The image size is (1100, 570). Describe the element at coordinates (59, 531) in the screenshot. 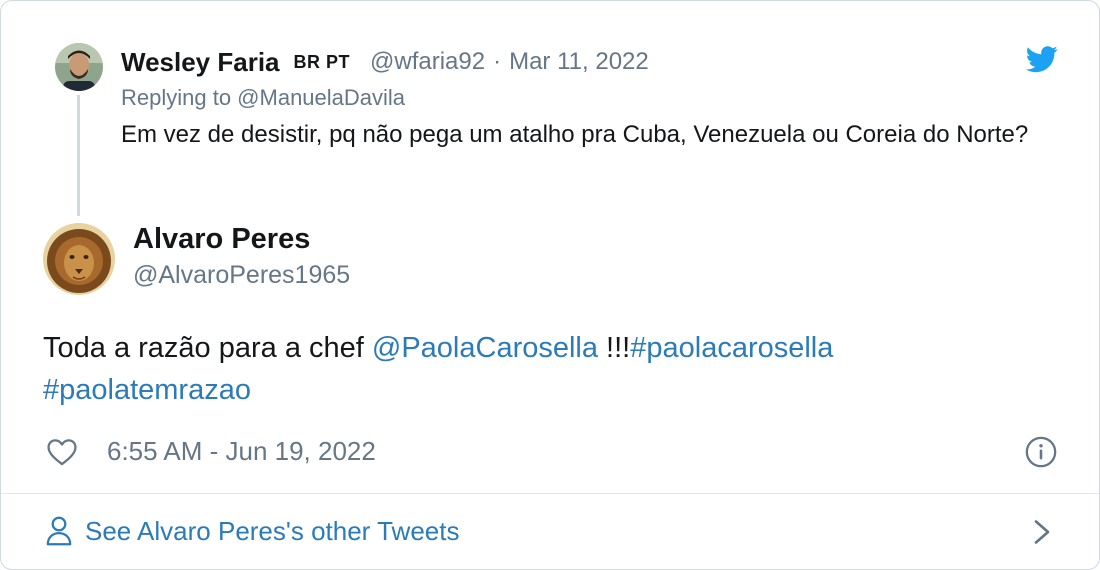

I see `person-icon` at that location.